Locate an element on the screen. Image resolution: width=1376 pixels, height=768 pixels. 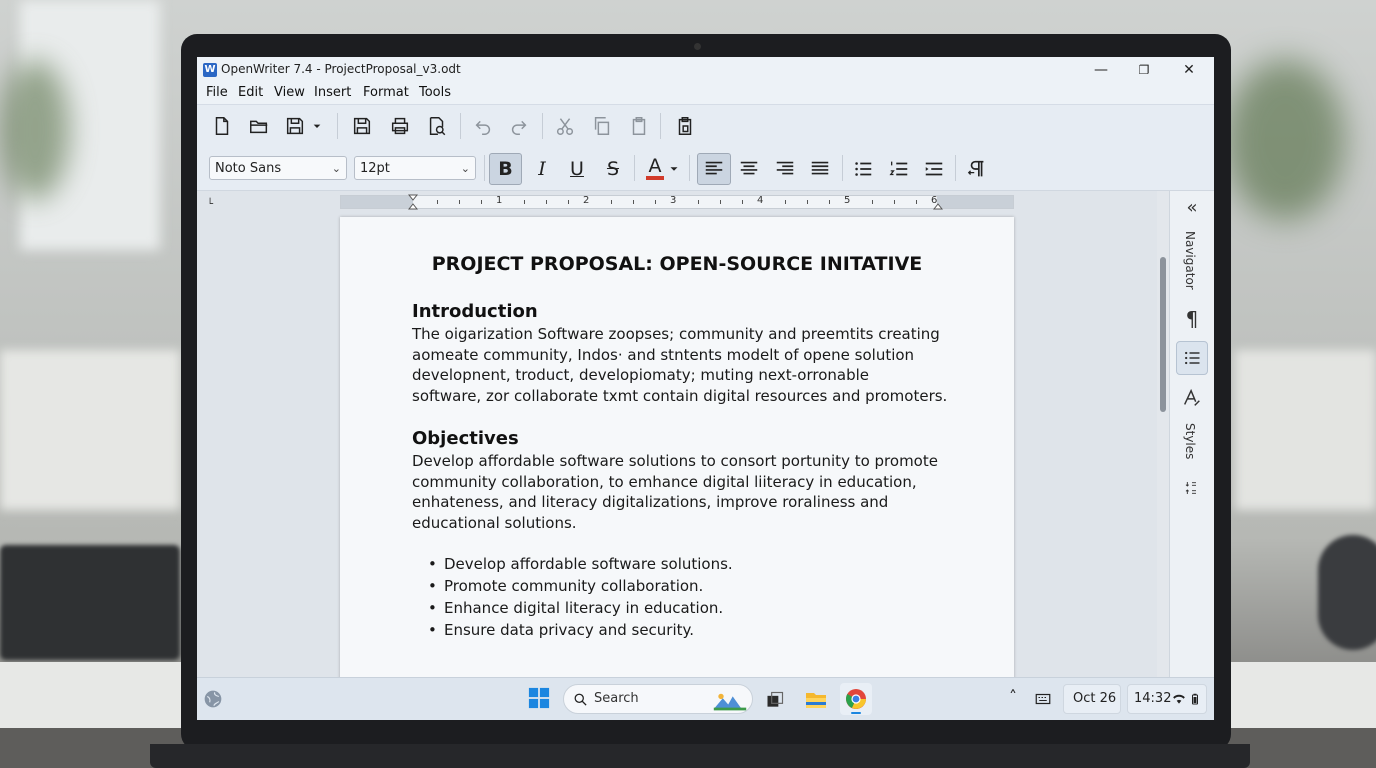
menu-tools: Tools is located at coordinates (435, 92).